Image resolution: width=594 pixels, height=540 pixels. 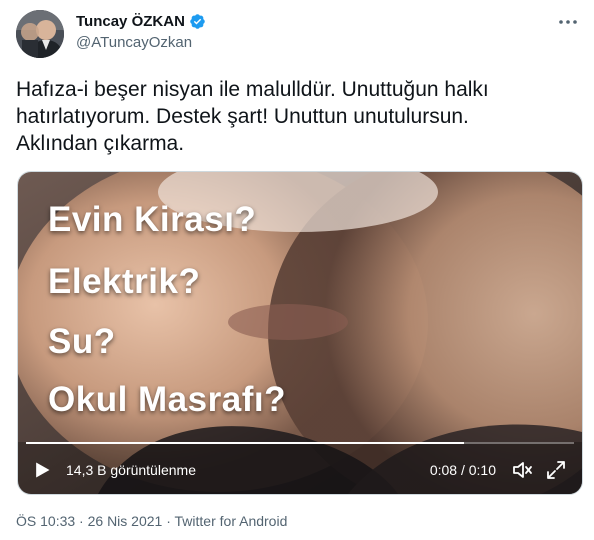 What do you see at coordinates (300, 470) in the screenshot?
I see `video-controls: 14,3 B görüntülenme 0:08 / 0:10` at bounding box center [300, 470].